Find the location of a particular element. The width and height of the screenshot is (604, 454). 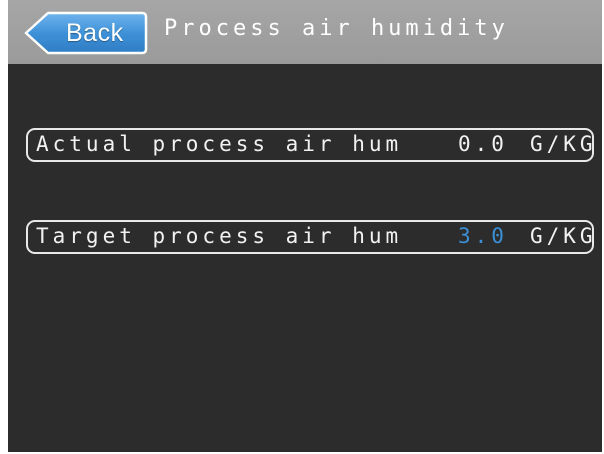

back-button-label: Back is located at coordinates (95, 33).